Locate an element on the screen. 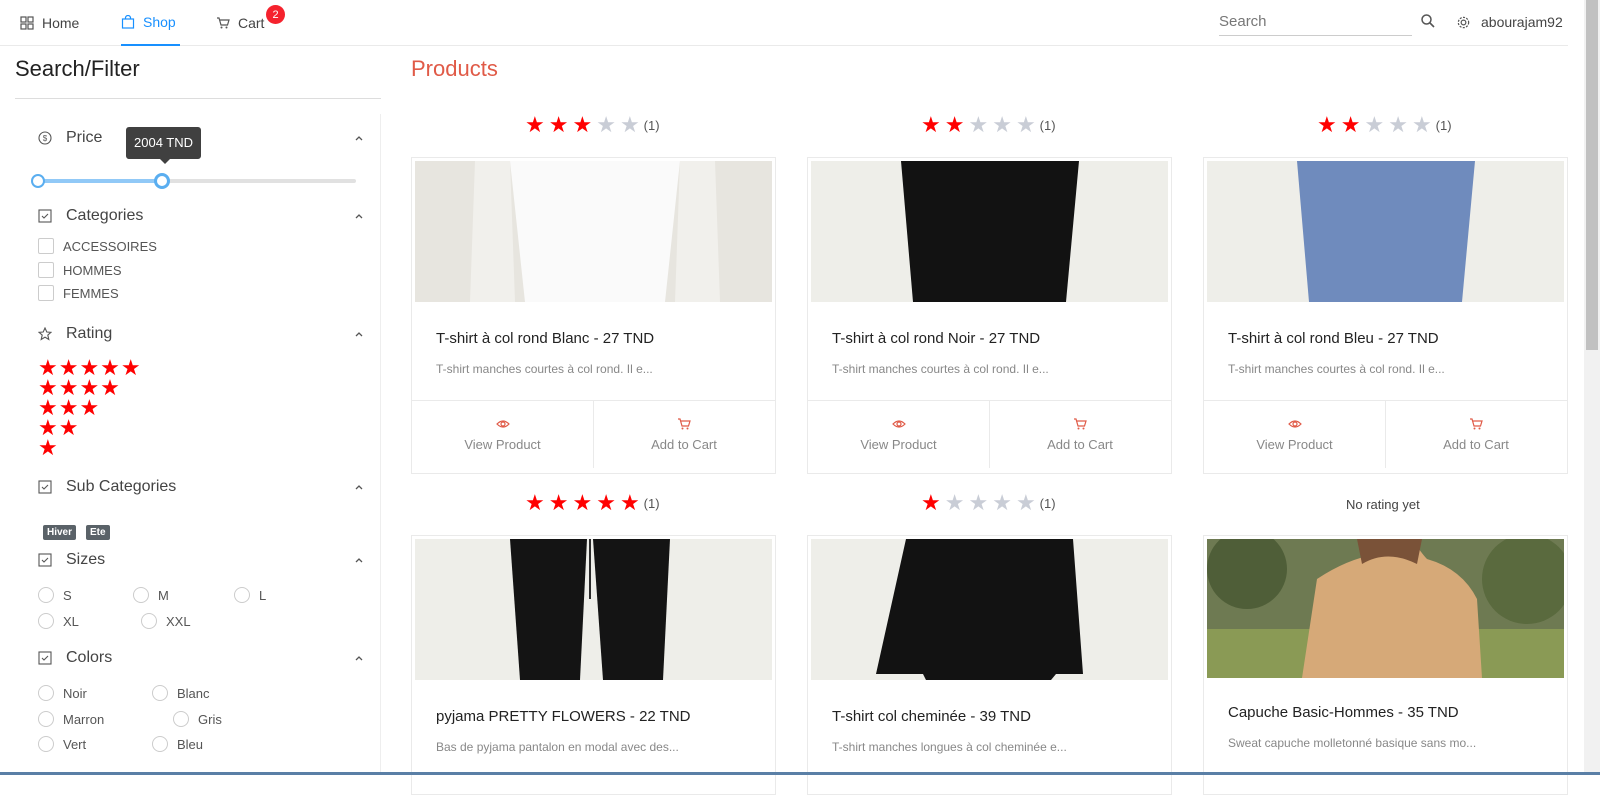  section-subcategories-header: Sub Categories is located at coordinates (201, 487).